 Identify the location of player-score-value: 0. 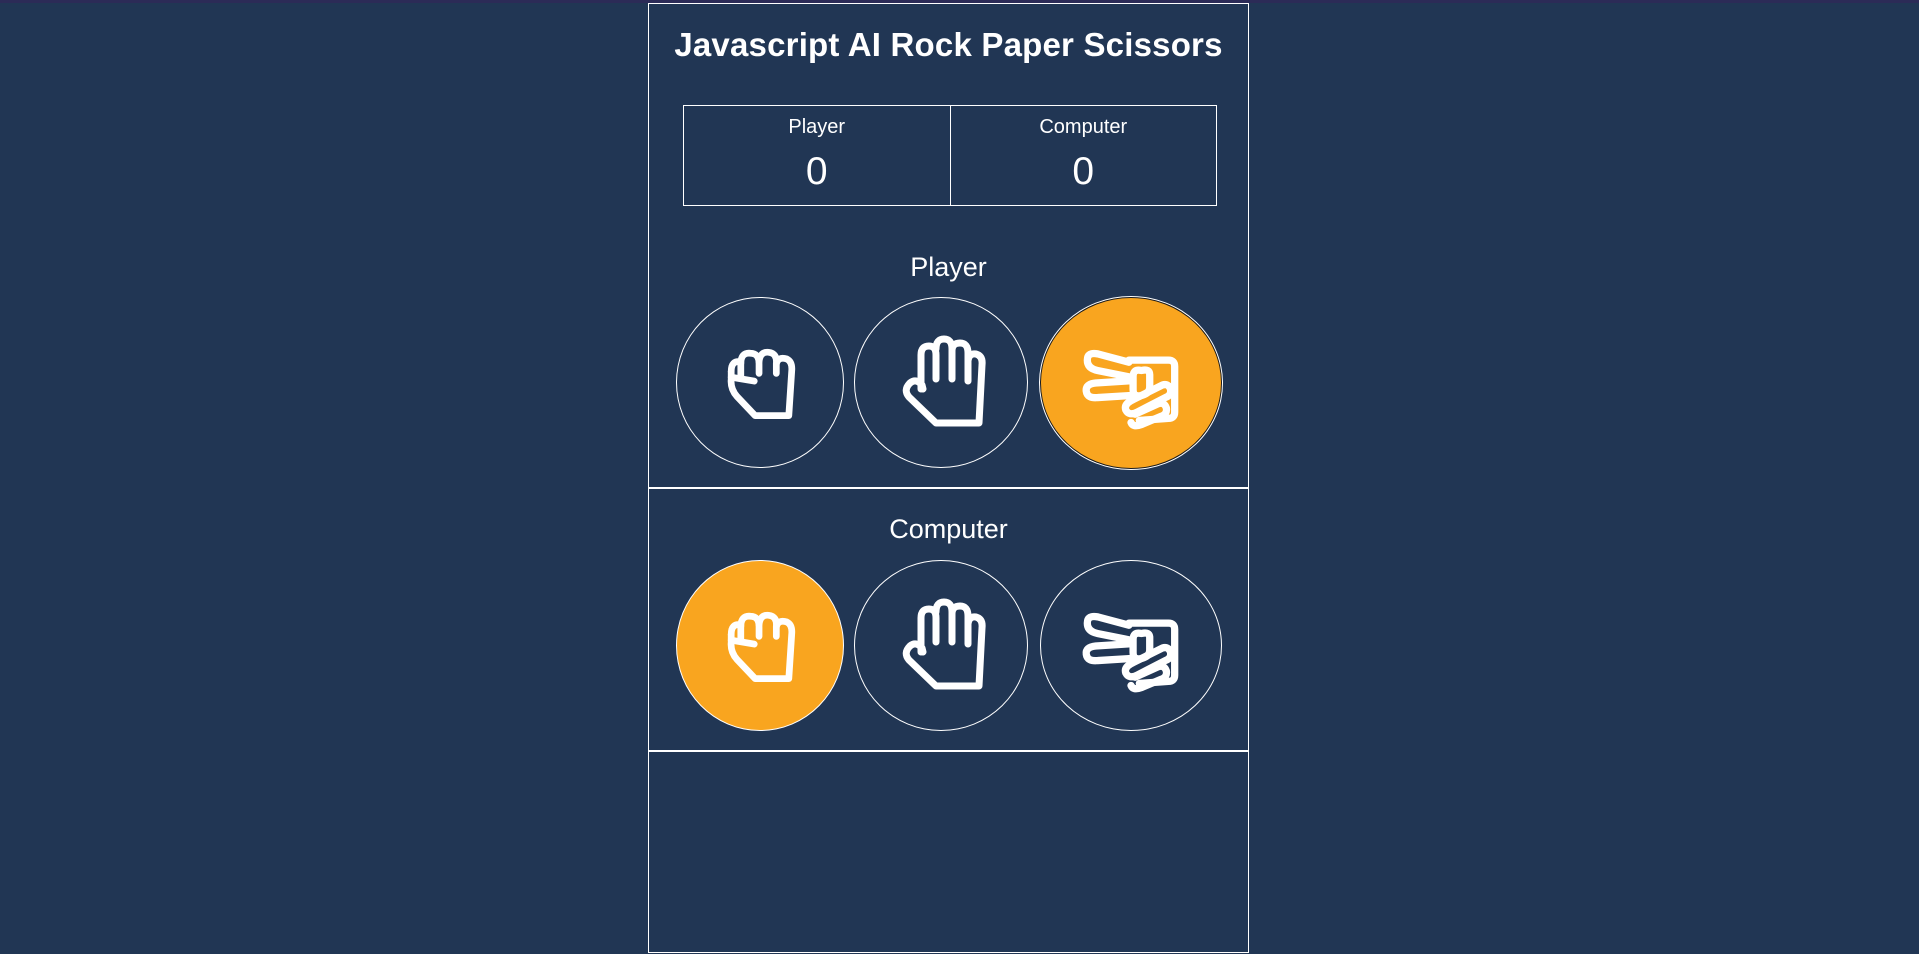
(816, 171).